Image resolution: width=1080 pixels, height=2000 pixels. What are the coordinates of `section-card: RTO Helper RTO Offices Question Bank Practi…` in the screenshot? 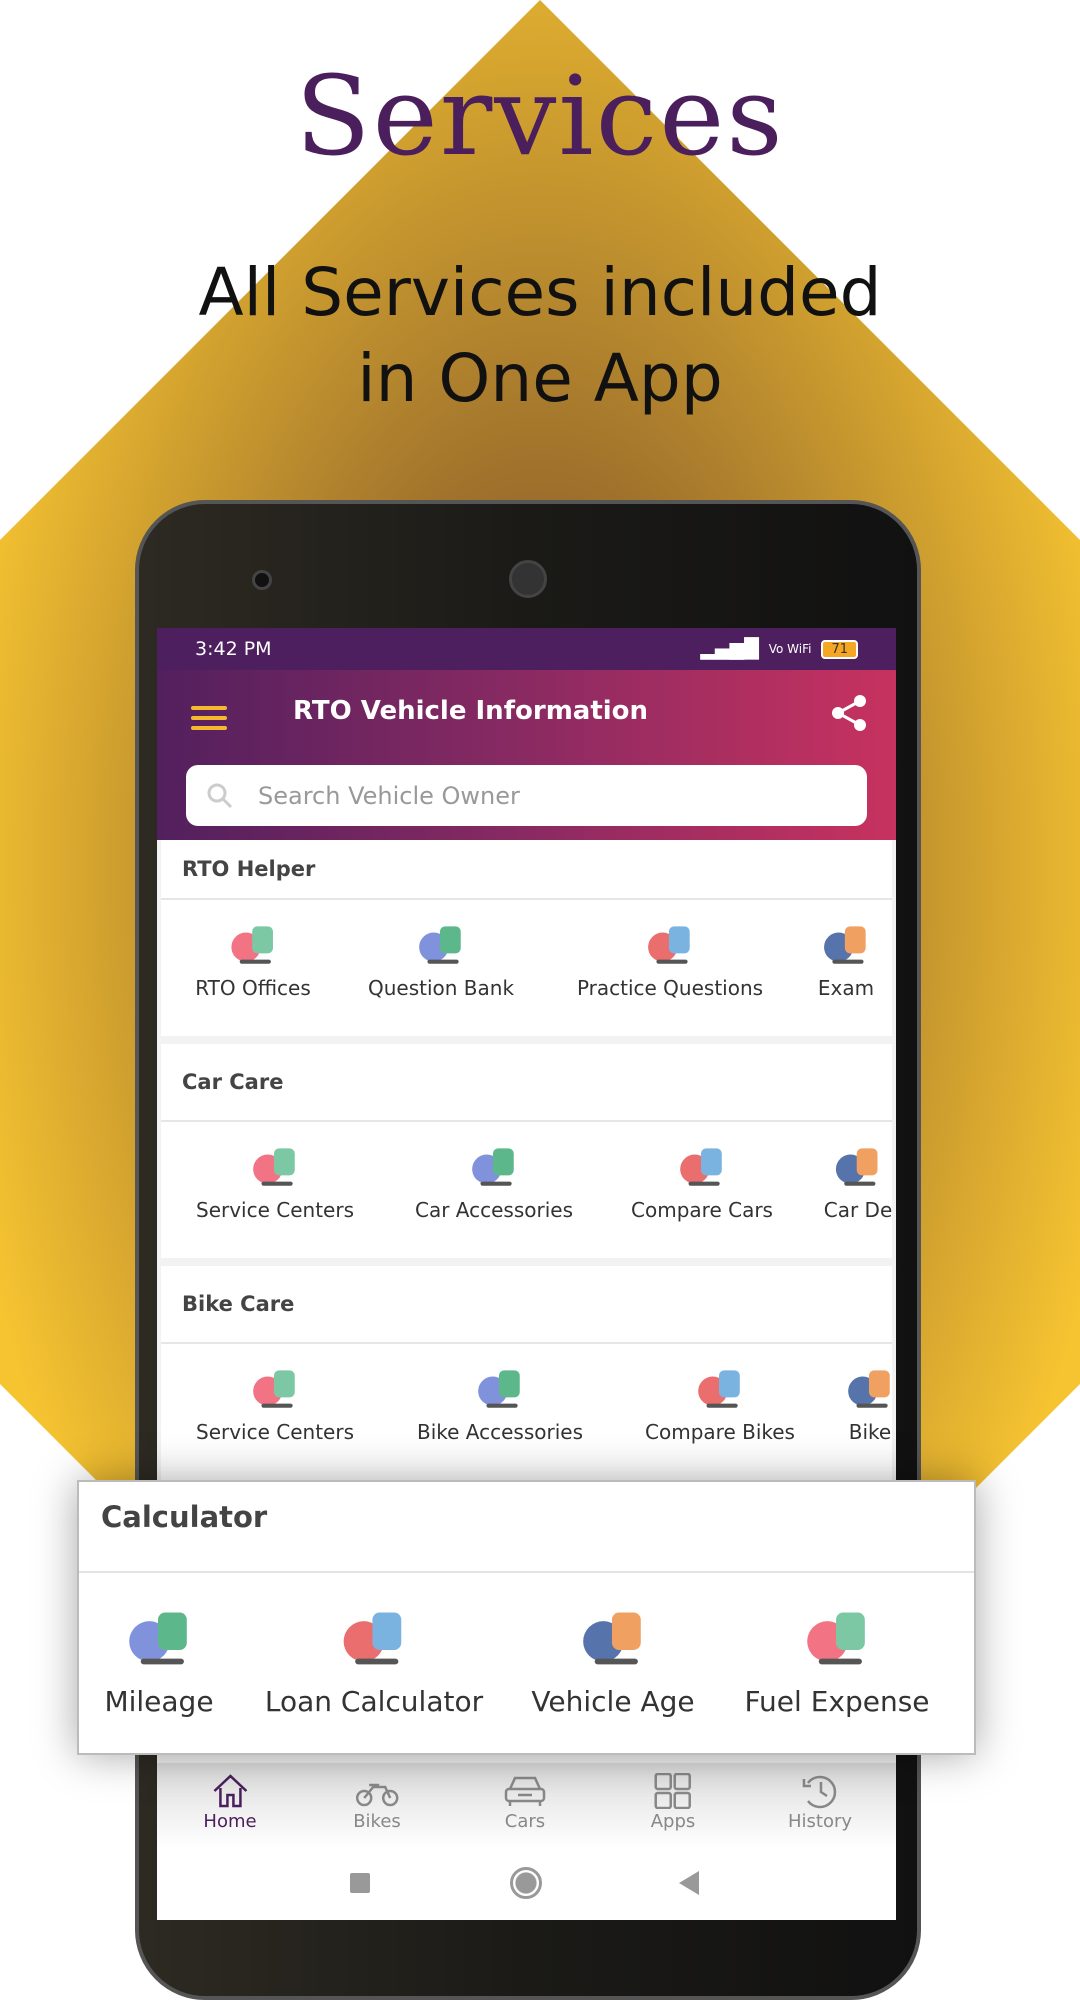 It's located at (526, 938).